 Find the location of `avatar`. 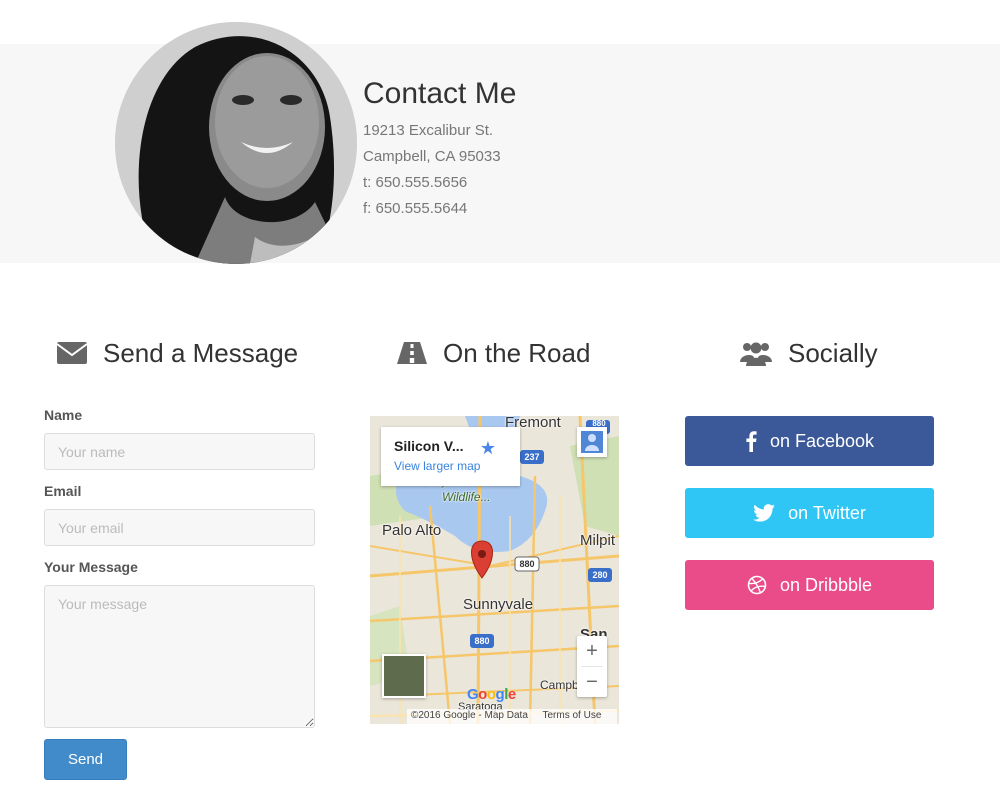

avatar is located at coordinates (236, 143).